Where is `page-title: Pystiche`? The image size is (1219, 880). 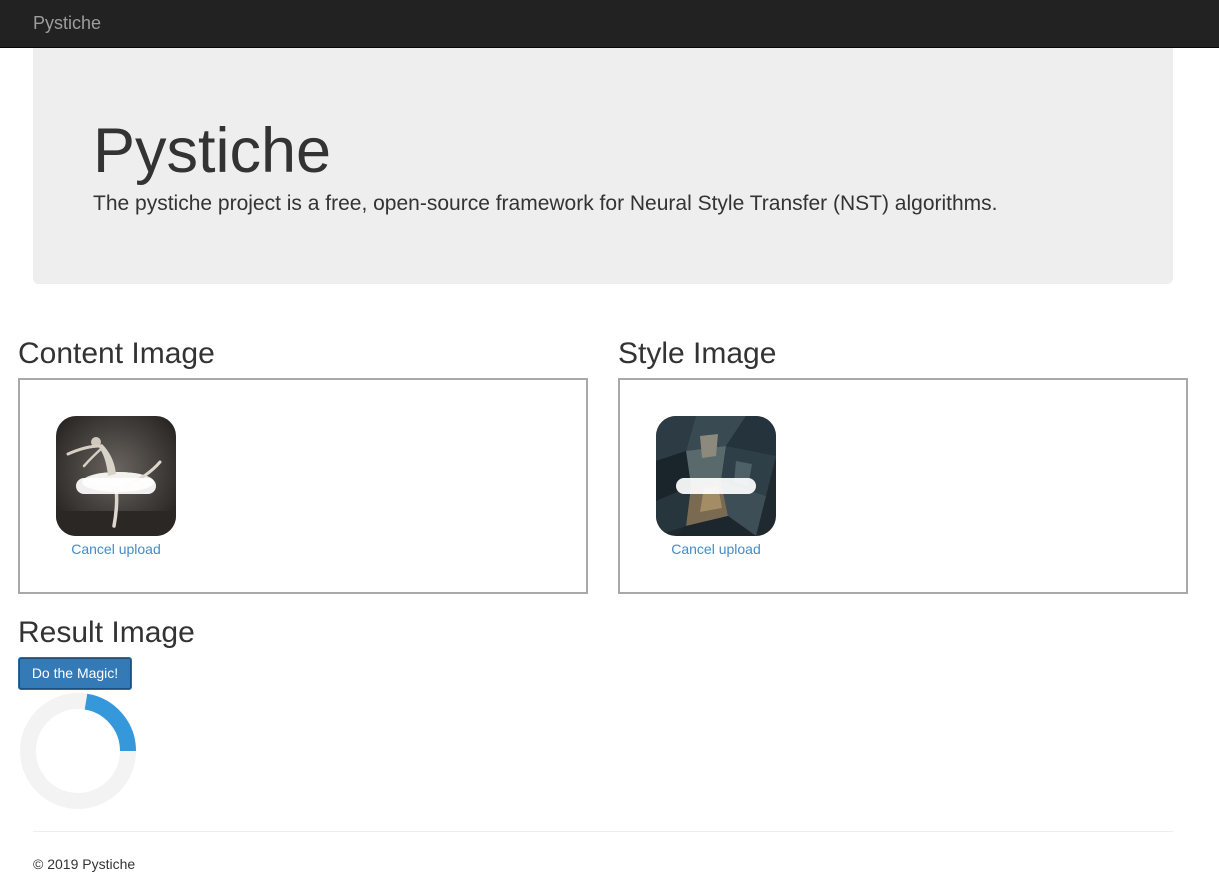 page-title: Pystiche is located at coordinates (212, 151).